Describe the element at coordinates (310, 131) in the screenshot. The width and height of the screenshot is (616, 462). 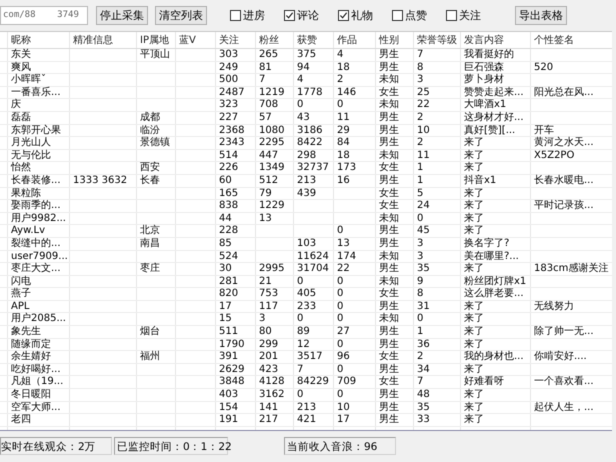
I see `table-cell-text: 3186` at that location.